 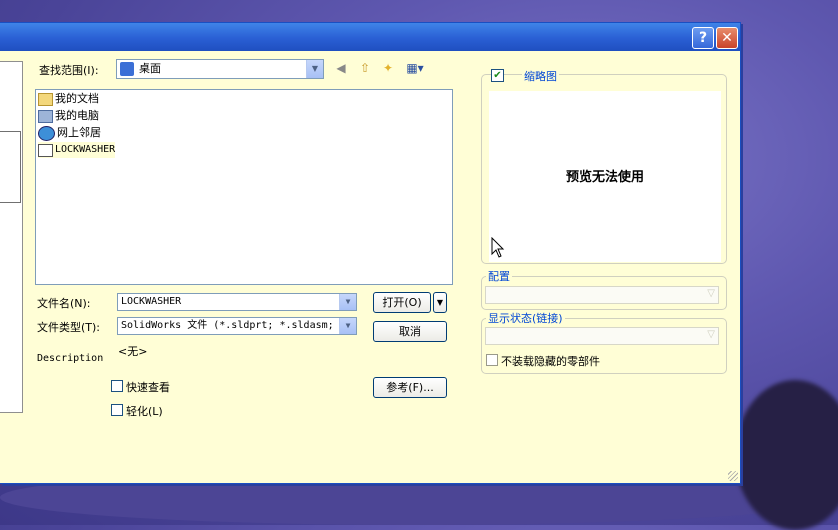 I want to click on filetype-label: 文件类型(T):, so click(x=69, y=327).